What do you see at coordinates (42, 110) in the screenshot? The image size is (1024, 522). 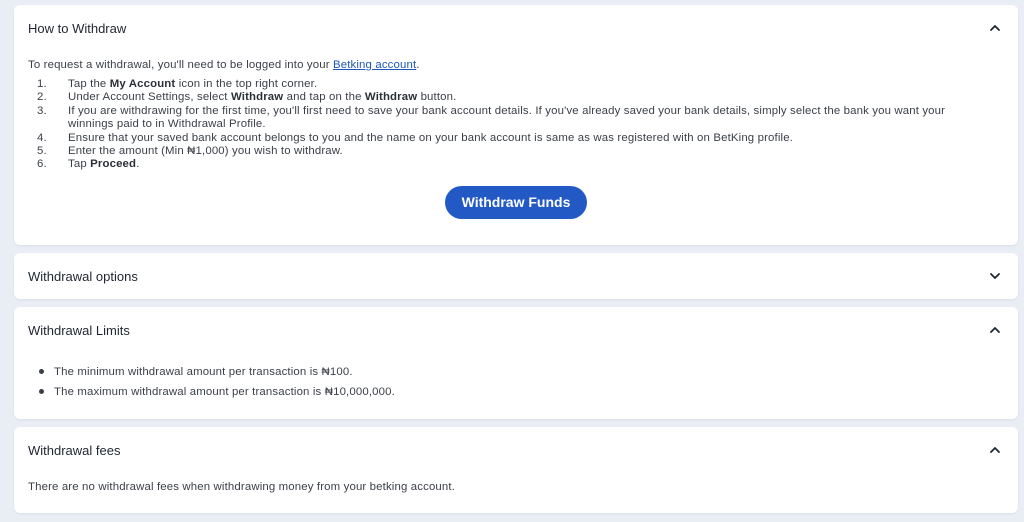 I see `step-number: 3.` at bounding box center [42, 110].